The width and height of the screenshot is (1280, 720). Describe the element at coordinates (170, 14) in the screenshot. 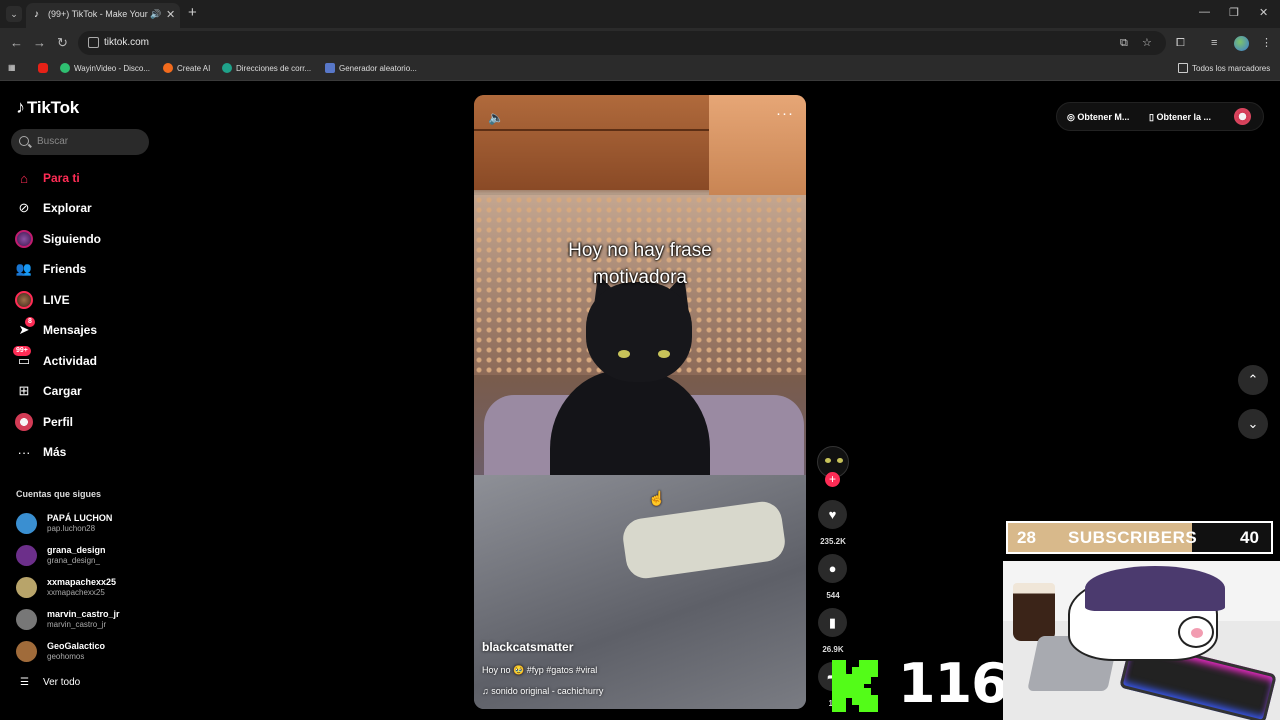

I see `tab-close-icon: ✕` at that location.